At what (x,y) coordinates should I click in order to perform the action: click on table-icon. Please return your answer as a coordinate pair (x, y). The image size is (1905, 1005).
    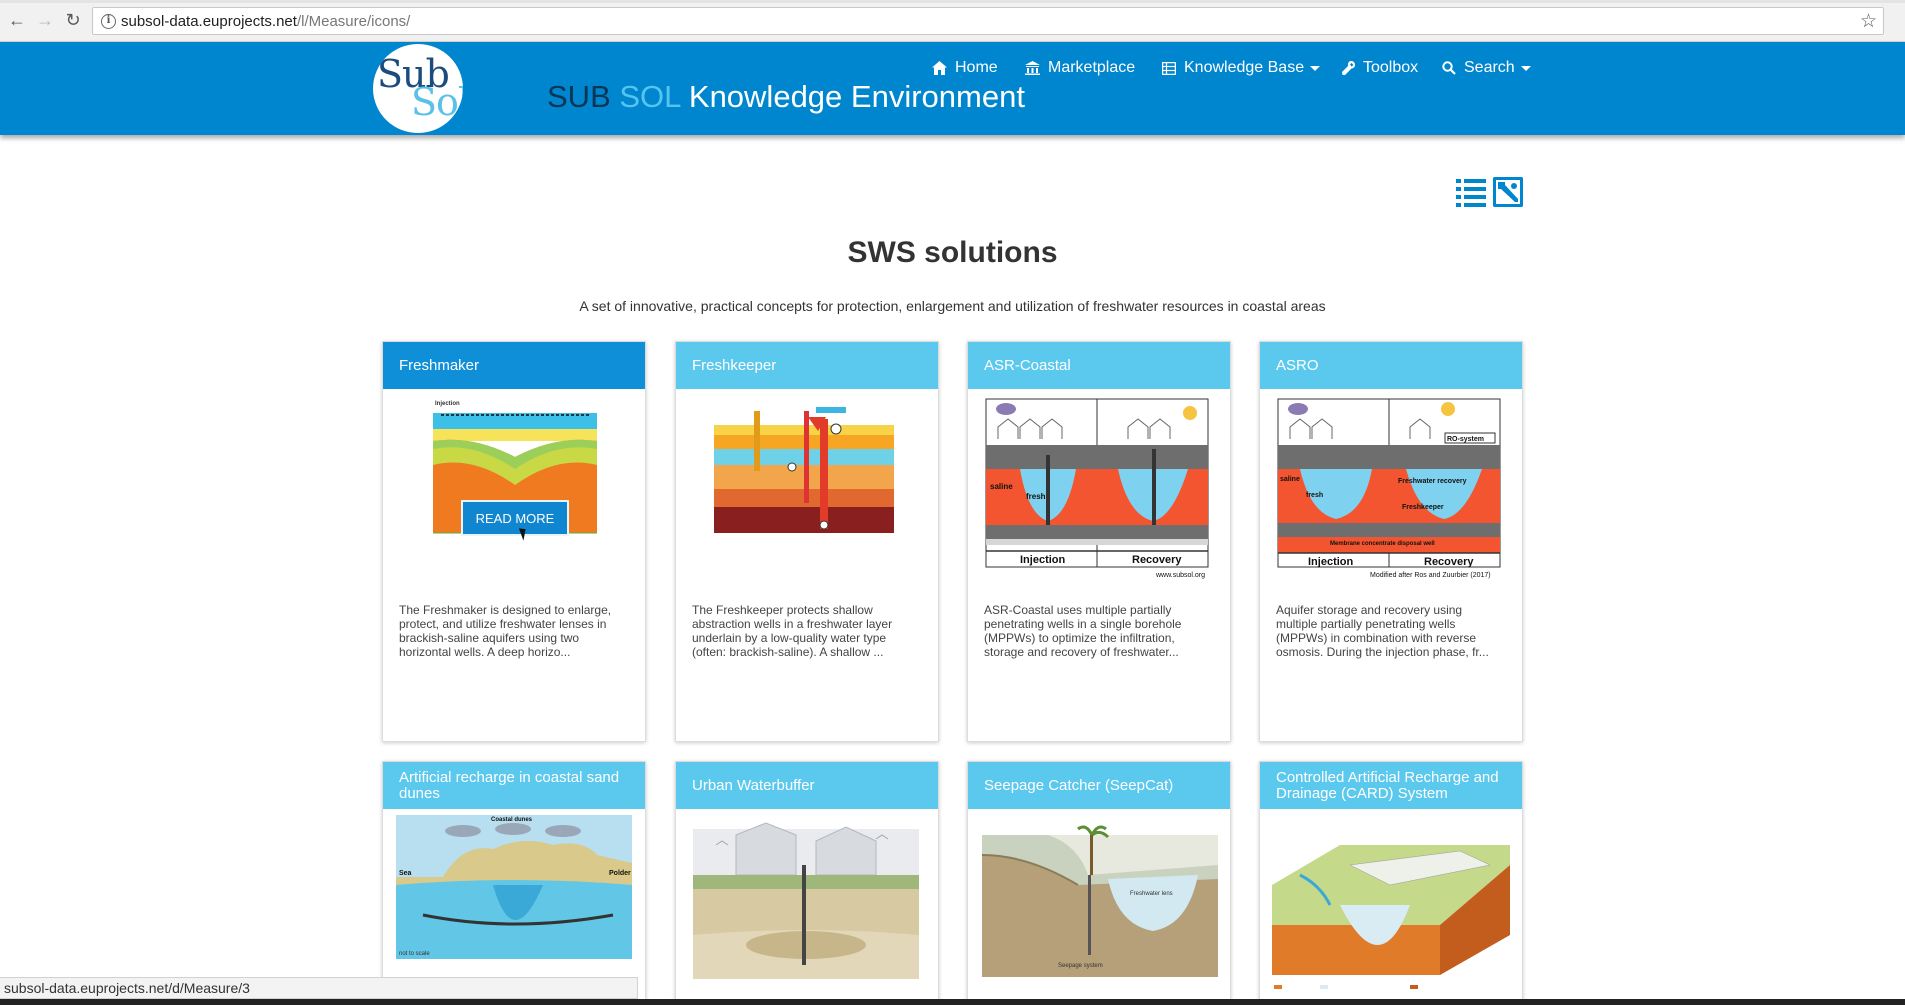
    Looking at the image, I should click on (1169, 68).